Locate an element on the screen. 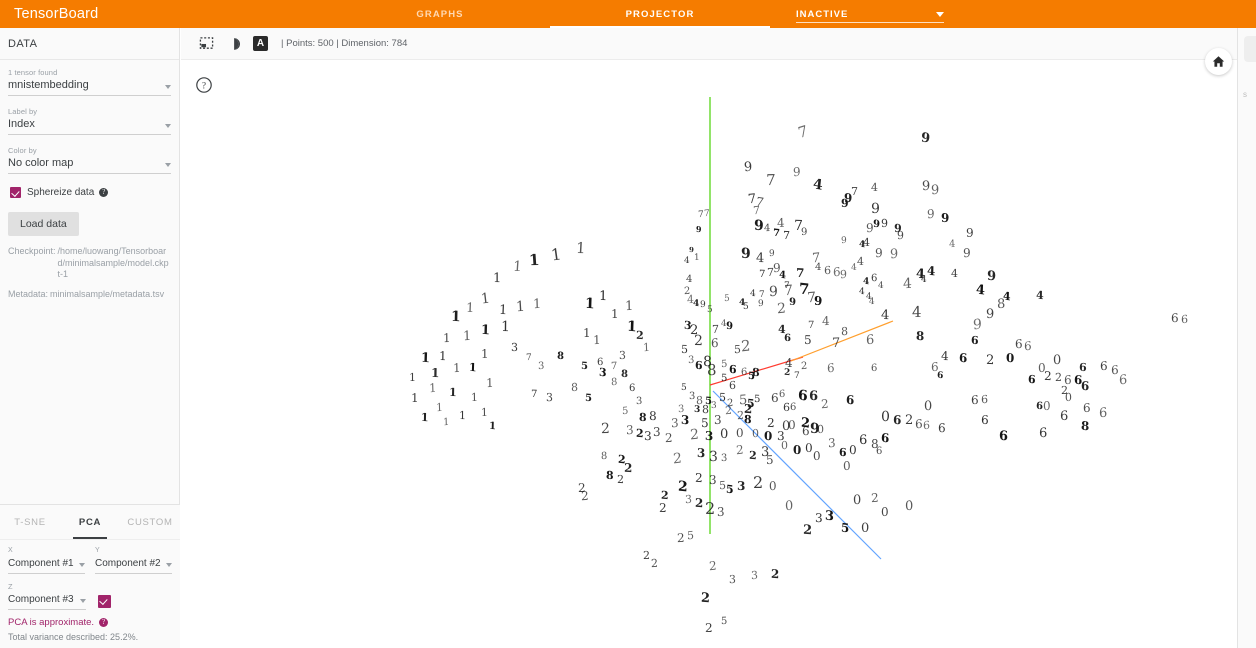 This screenshot has height=648, width=1256. help-icon: ? is located at coordinates (104, 622).